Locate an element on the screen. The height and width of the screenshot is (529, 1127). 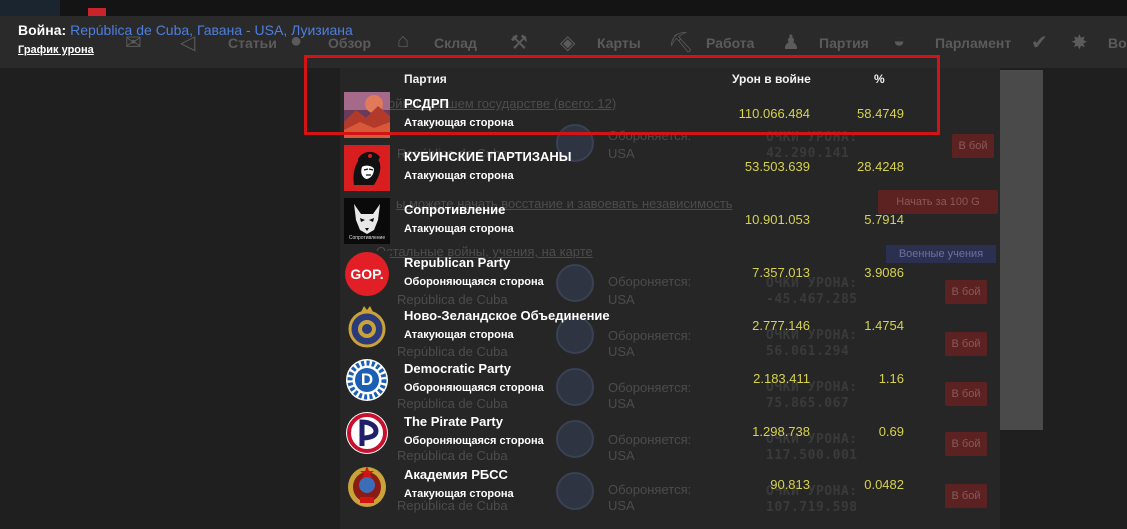
party-name: Democratic Party is located at coordinates (457, 368).